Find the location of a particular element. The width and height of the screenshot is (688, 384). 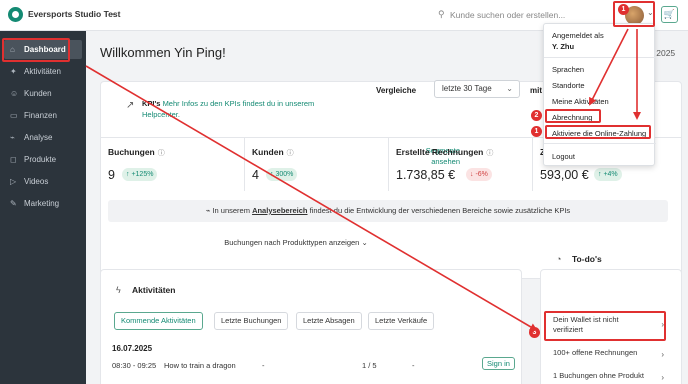

stat-label: Buchungen is located at coordinates (131, 152).